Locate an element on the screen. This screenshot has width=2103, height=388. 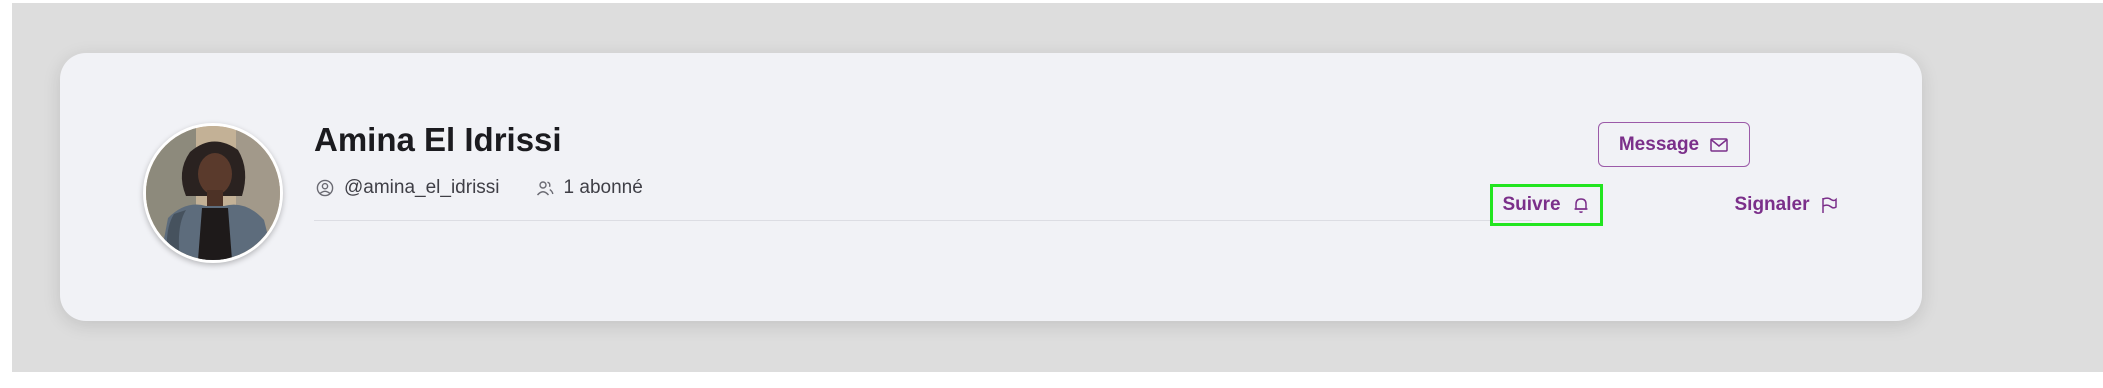
followers-item: 1 abonné is located at coordinates (589, 188).